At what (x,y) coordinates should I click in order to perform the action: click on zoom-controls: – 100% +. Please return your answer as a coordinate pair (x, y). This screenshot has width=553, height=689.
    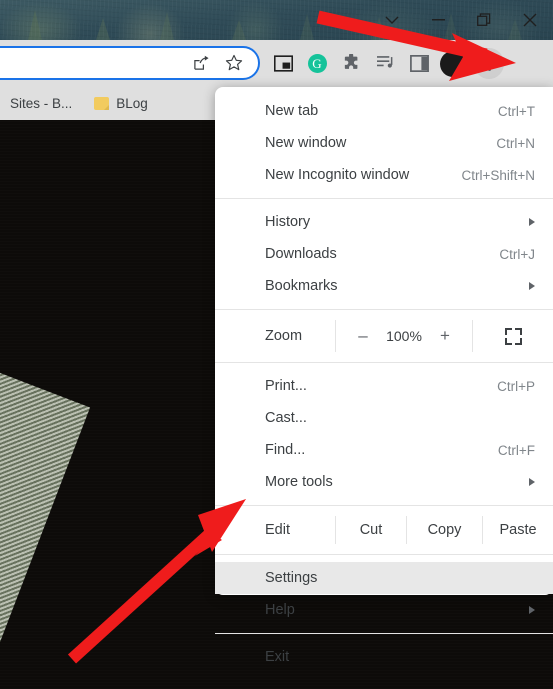
    Looking at the image, I should click on (404, 336).